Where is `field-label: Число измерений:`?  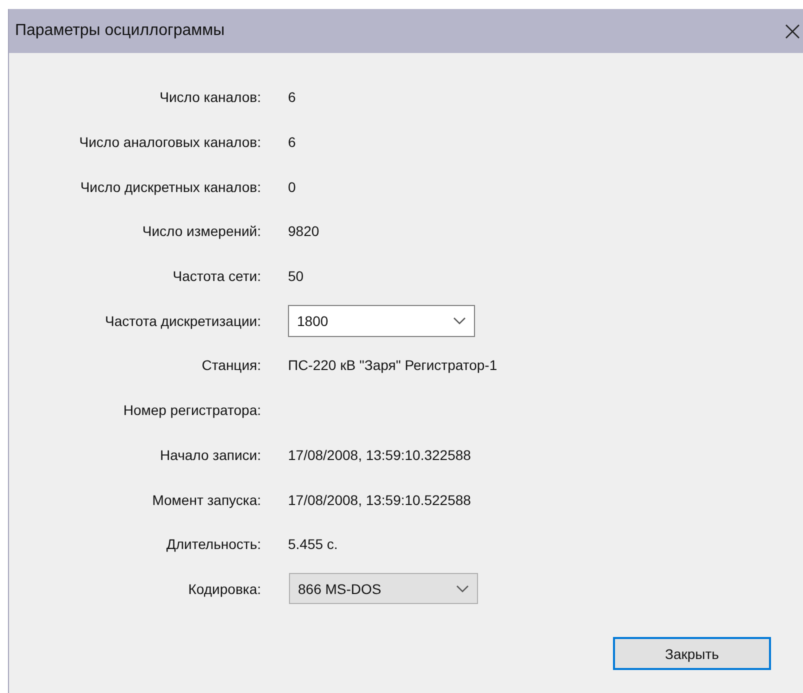 field-label: Число измерений: is located at coordinates (201, 231).